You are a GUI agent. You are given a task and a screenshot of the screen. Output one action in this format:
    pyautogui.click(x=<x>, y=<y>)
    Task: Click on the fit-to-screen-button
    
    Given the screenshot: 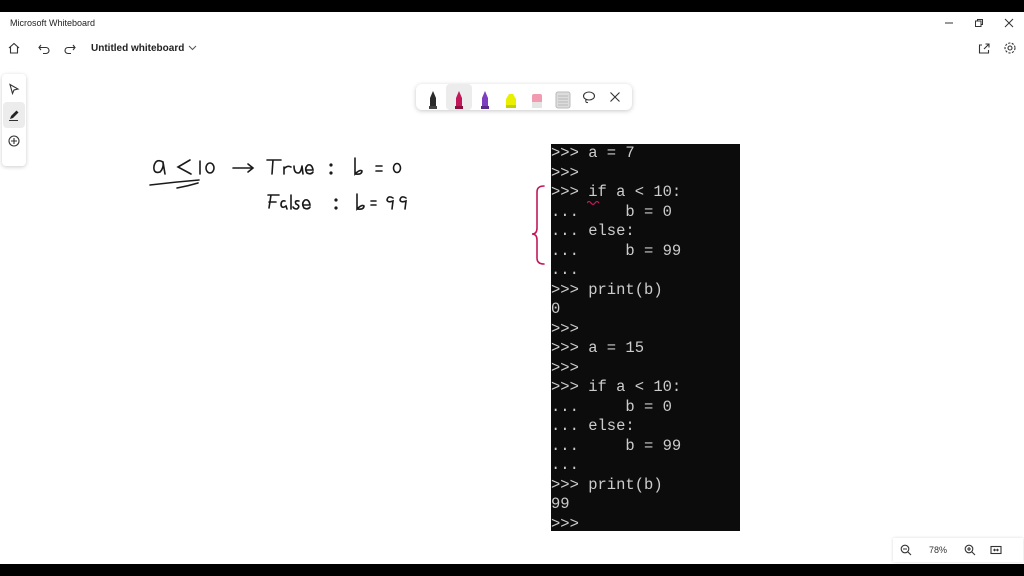 What is the action you would take?
    pyautogui.click(x=996, y=550)
    